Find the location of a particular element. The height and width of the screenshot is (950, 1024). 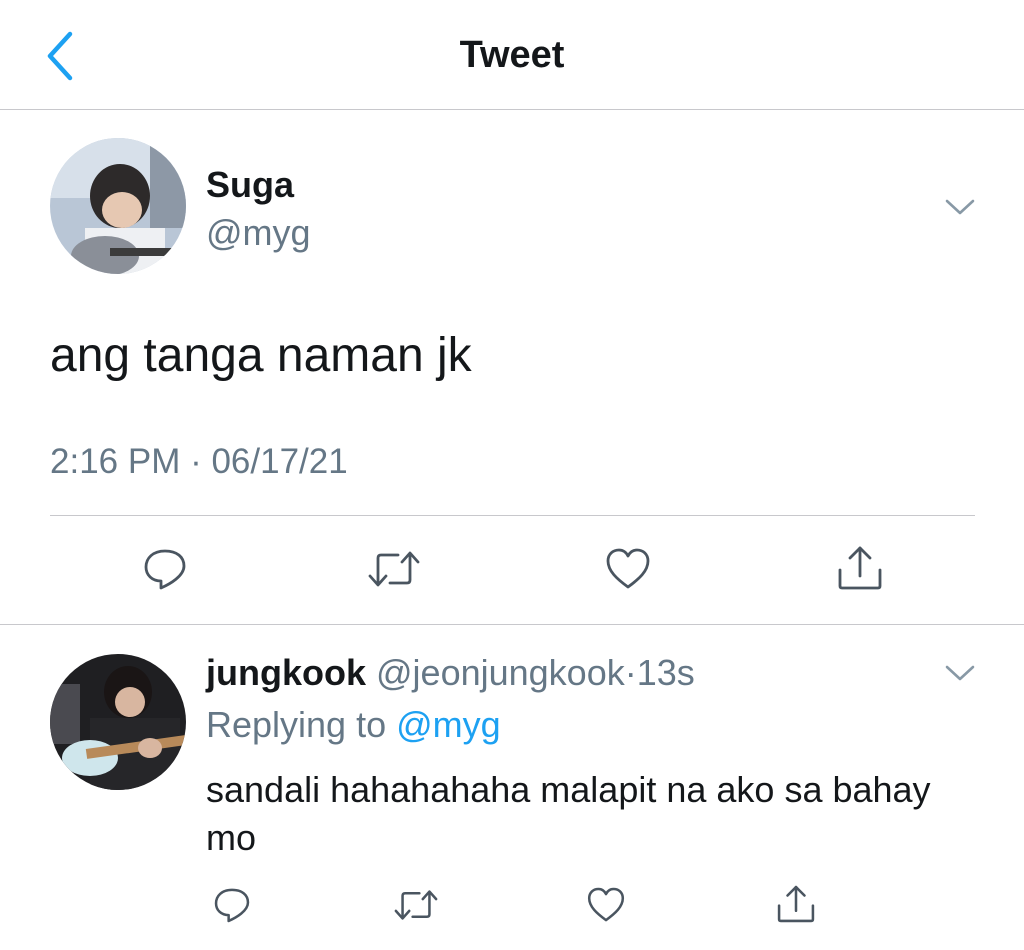

author-handle: @myg is located at coordinates (258, 233).